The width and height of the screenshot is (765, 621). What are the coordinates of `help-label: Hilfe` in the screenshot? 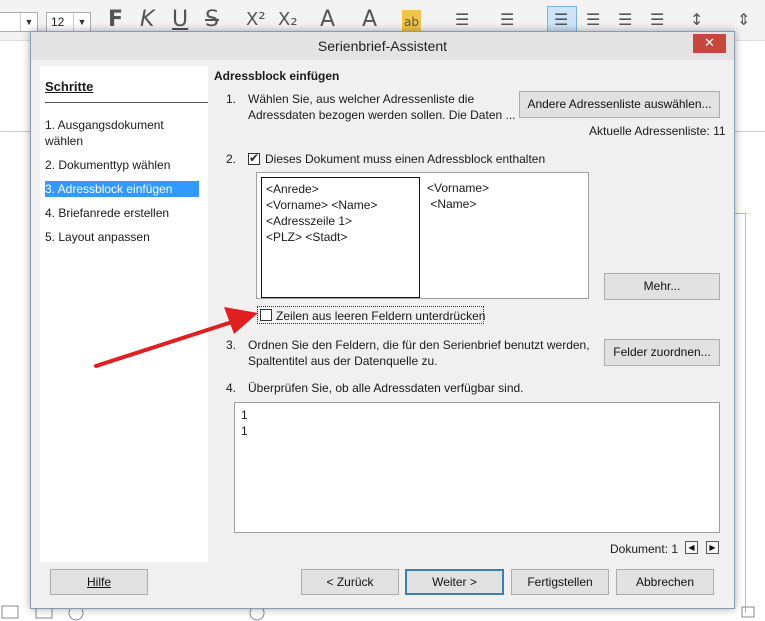 It's located at (98, 582).